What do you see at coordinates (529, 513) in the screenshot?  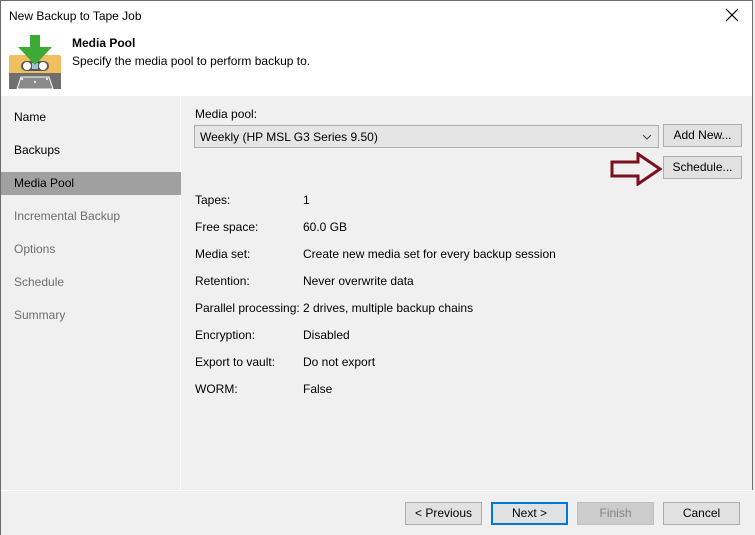 I see `next-button: Next >` at bounding box center [529, 513].